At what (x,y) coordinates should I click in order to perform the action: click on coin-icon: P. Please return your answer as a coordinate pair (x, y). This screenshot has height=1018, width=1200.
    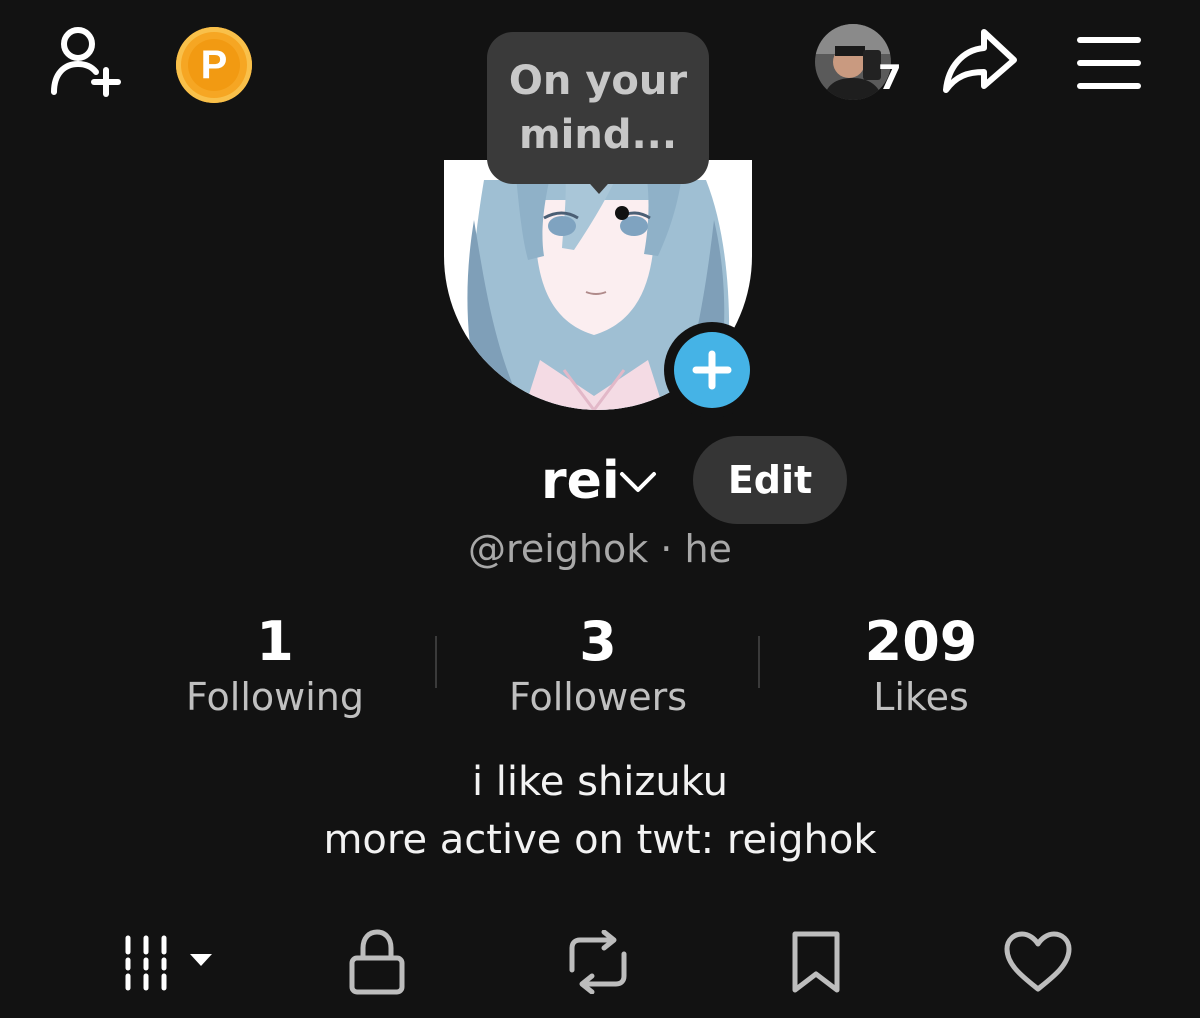
    Looking at the image, I should click on (214, 65).